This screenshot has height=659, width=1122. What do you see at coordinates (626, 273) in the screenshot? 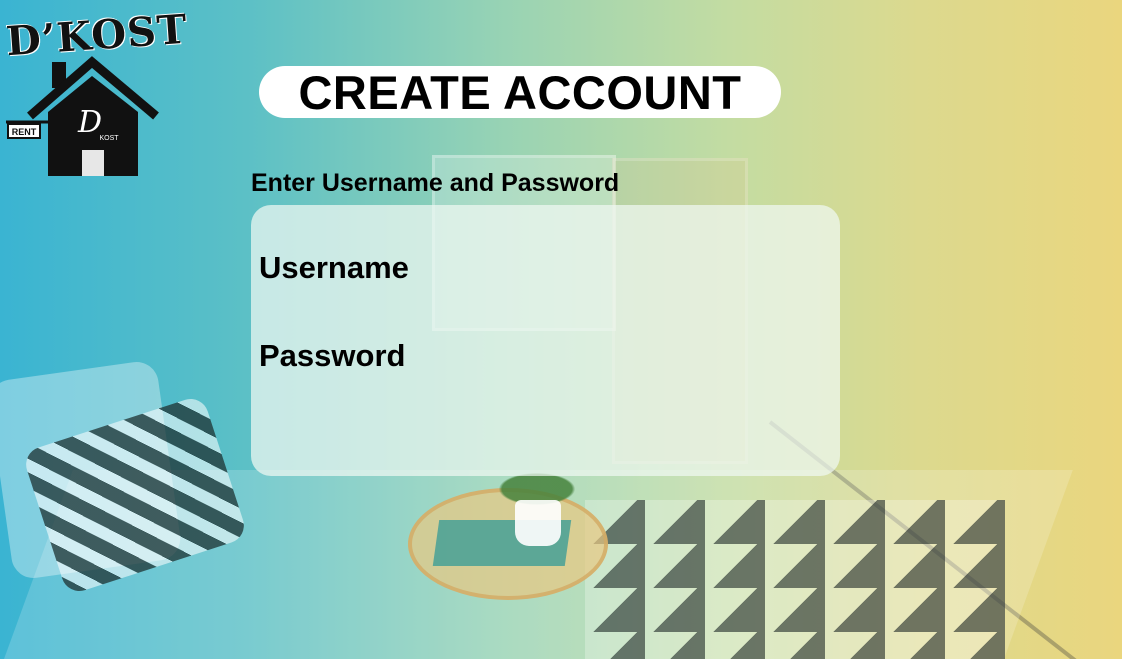
I see `username-input` at bounding box center [626, 273].